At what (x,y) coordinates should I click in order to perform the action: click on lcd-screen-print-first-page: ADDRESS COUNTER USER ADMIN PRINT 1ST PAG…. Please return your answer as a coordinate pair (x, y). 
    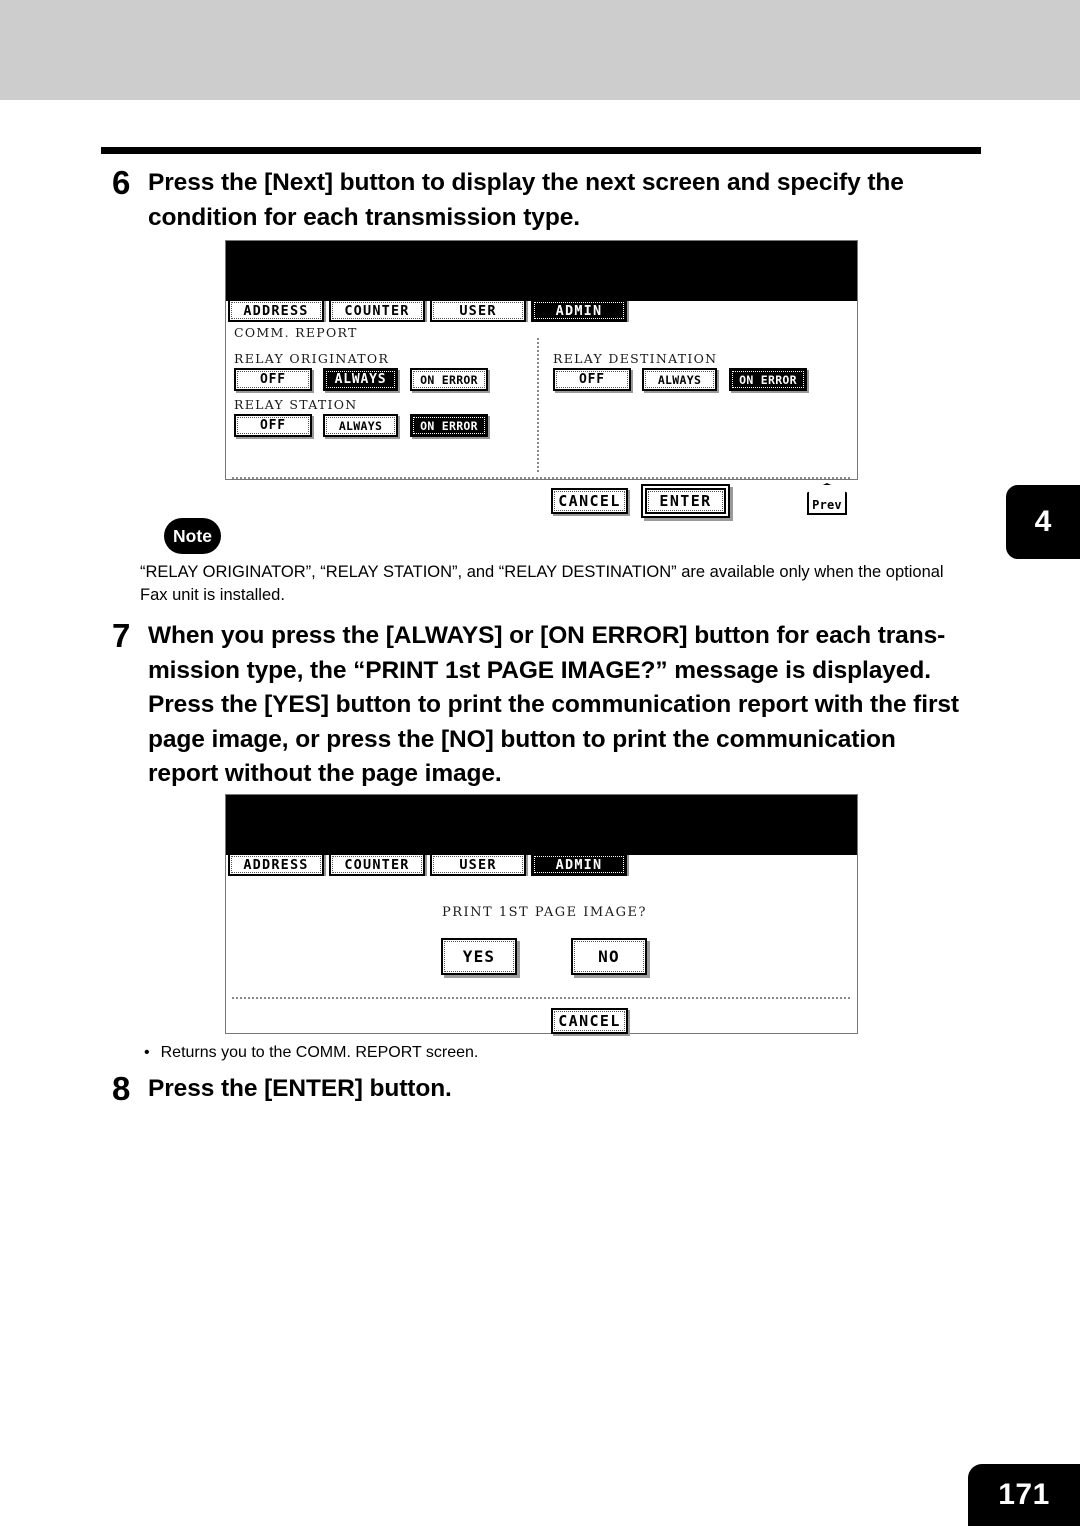
    Looking at the image, I should click on (541, 914).